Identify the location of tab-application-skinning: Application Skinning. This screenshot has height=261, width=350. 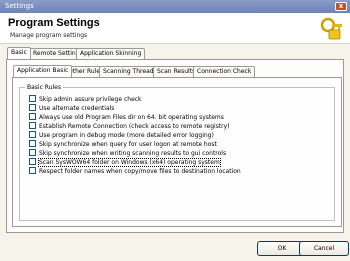
(111, 53).